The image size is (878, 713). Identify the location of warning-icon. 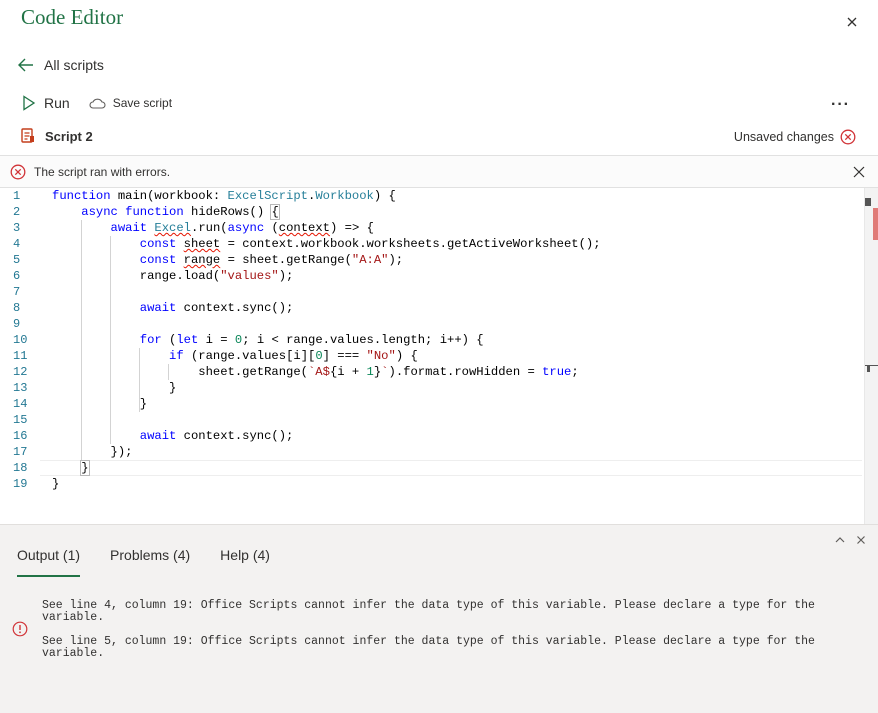
(20, 629).